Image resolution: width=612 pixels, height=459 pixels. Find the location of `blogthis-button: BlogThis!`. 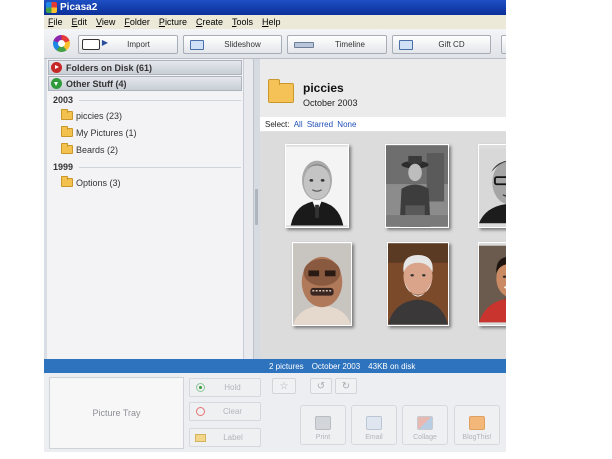

blogthis-button: BlogThis! is located at coordinates (477, 425).